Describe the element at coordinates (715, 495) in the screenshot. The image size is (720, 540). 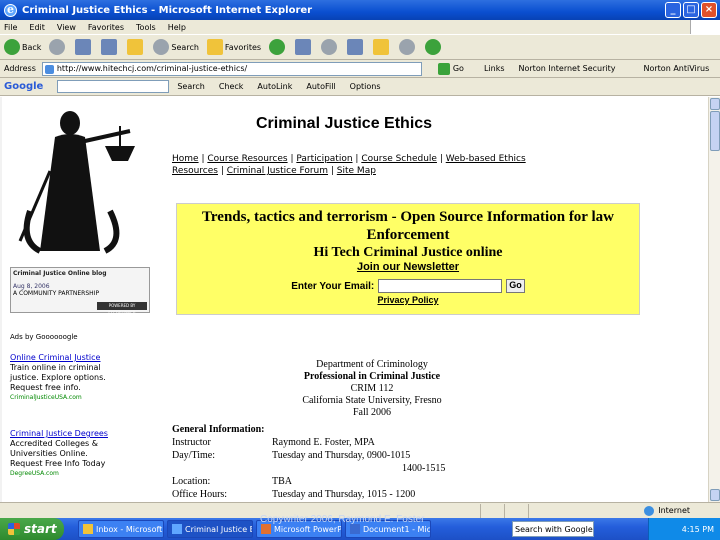
I see `scroll-down-button` at that location.